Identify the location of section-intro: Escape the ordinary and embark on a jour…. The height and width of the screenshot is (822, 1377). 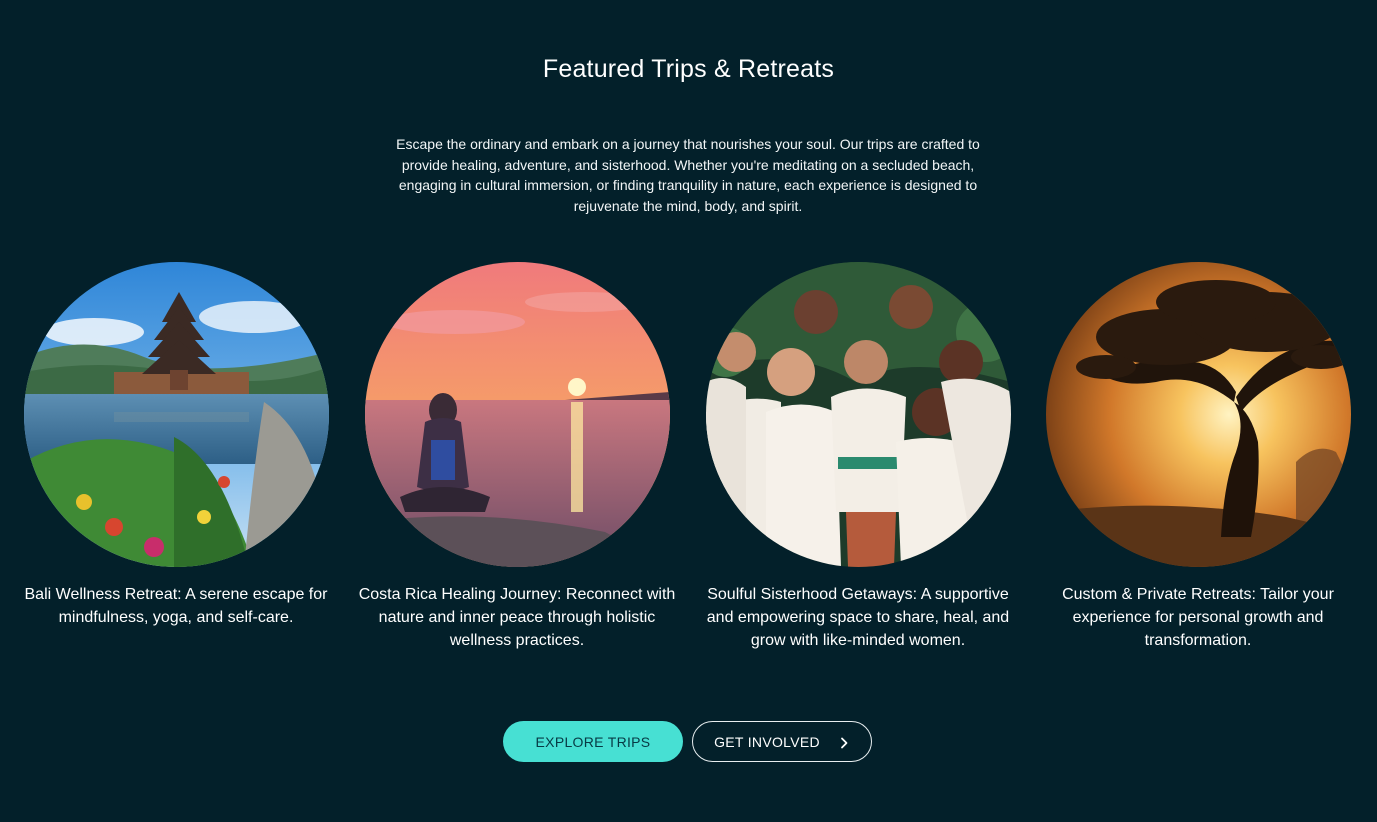
(688, 175).